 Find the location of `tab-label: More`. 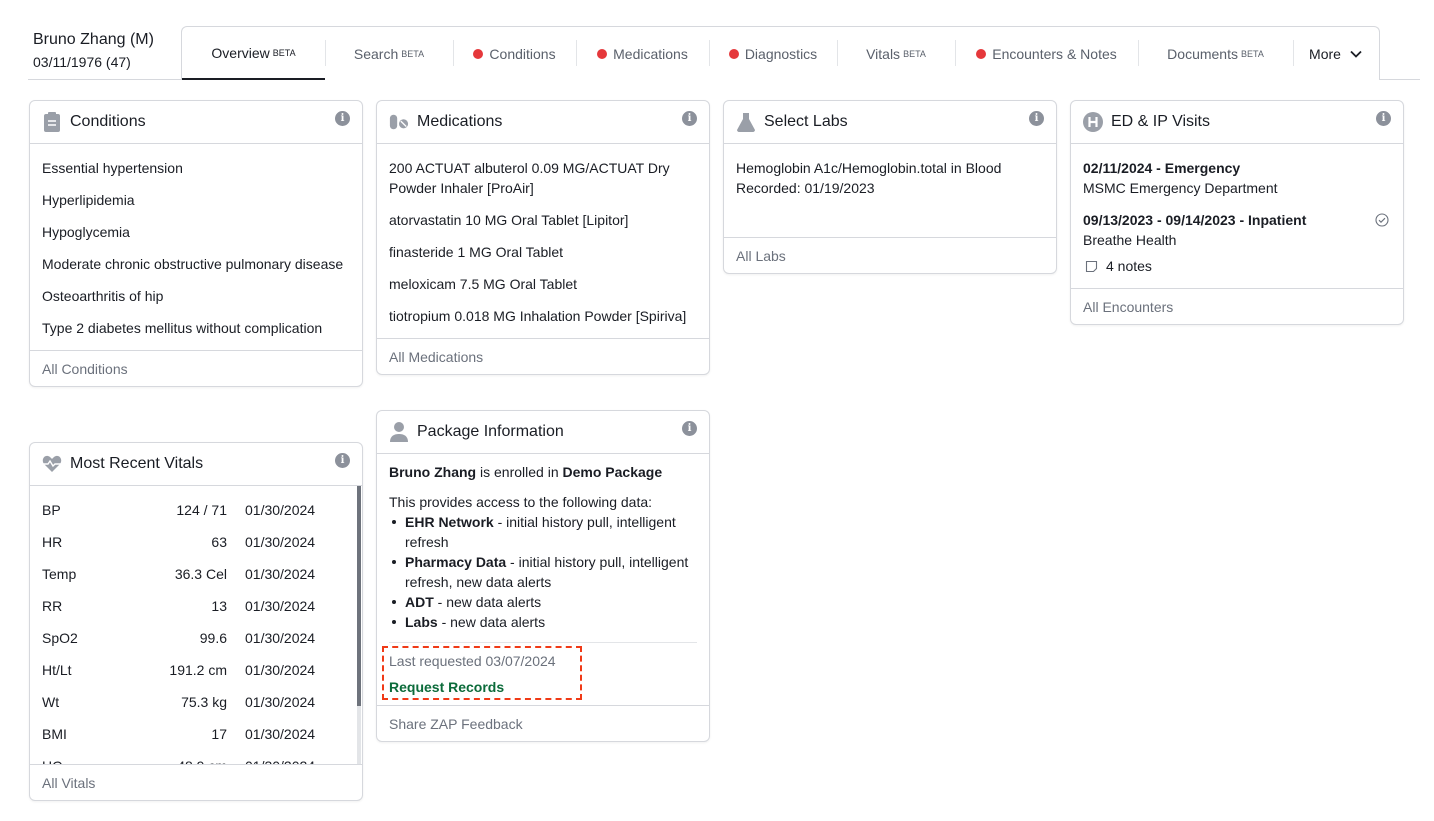

tab-label: More is located at coordinates (1325, 53).